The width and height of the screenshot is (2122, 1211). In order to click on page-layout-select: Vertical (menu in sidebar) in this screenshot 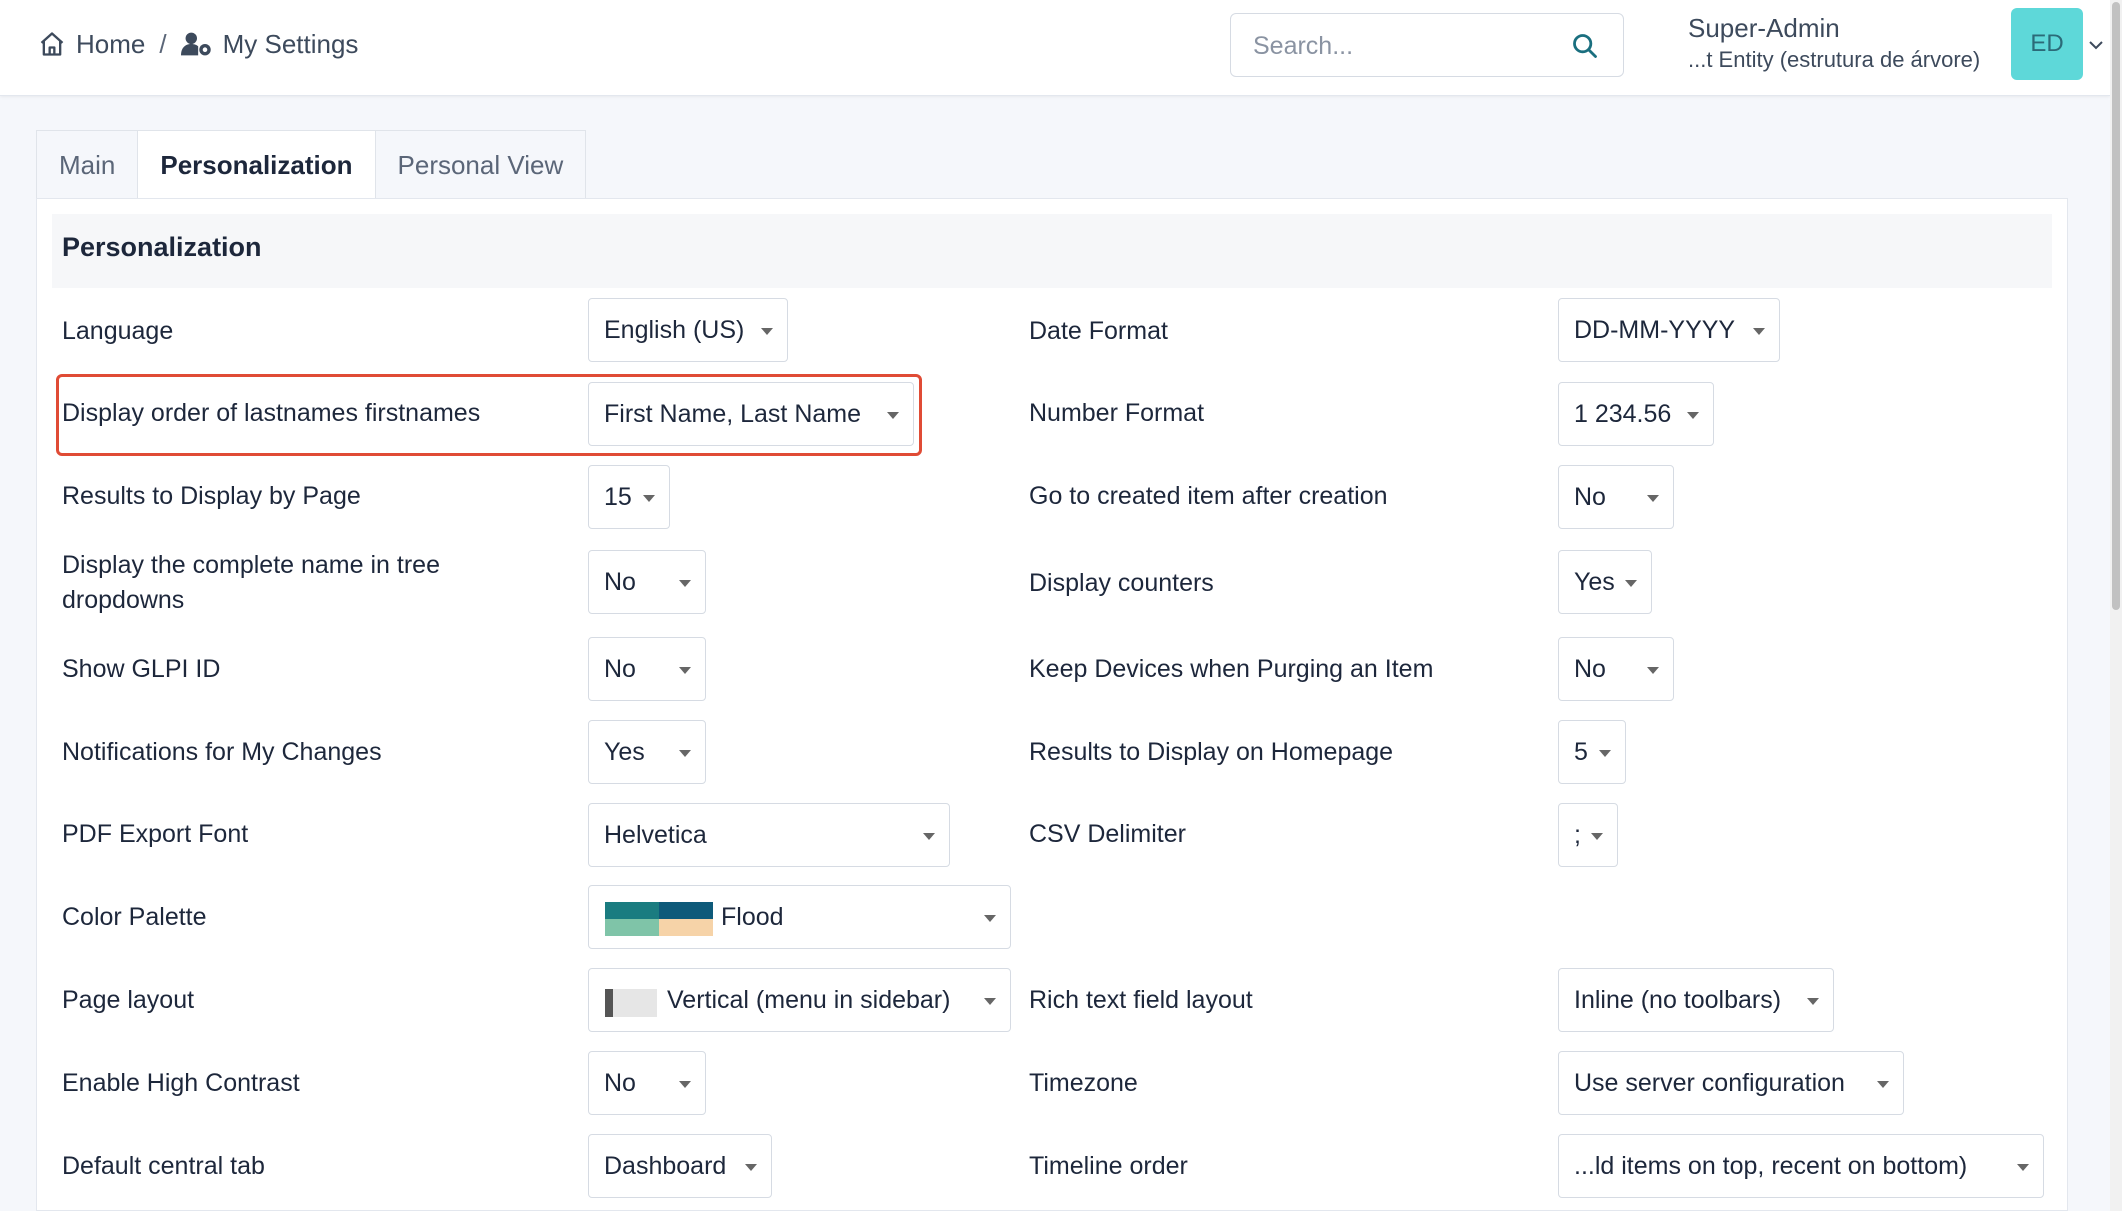, I will do `click(799, 1000)`.